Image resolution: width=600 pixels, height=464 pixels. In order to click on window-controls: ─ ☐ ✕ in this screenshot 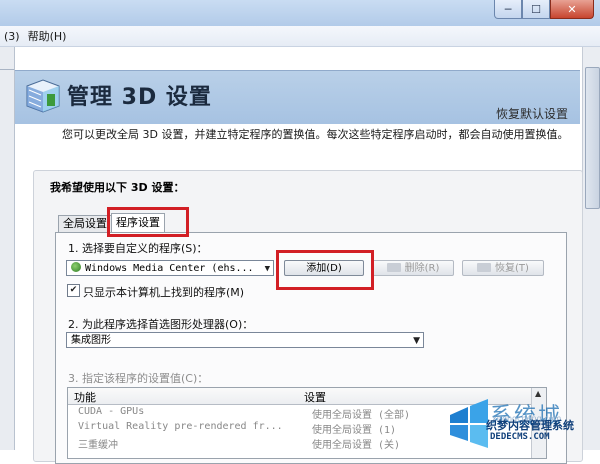, I will do `click(544, 9)`.